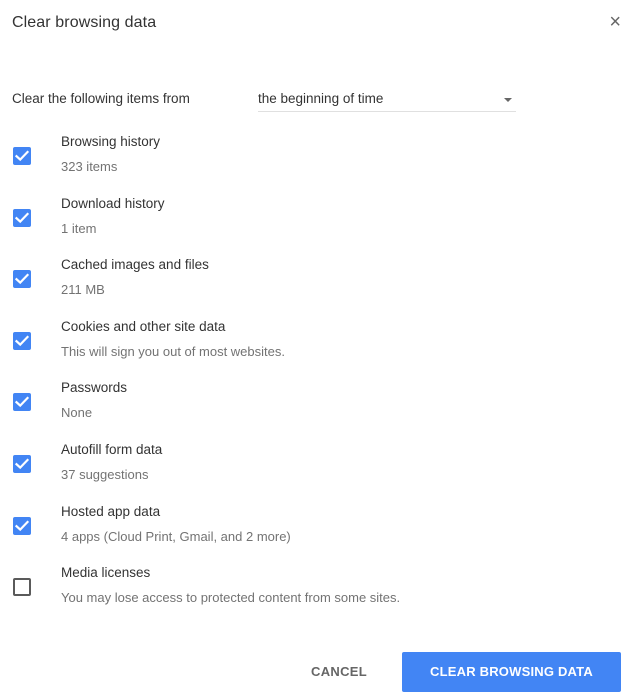 This screenshot has height=692, width=621. Describe the element at coordinates (77, 413) in the screenshot. I see `item-description: None` at that location.